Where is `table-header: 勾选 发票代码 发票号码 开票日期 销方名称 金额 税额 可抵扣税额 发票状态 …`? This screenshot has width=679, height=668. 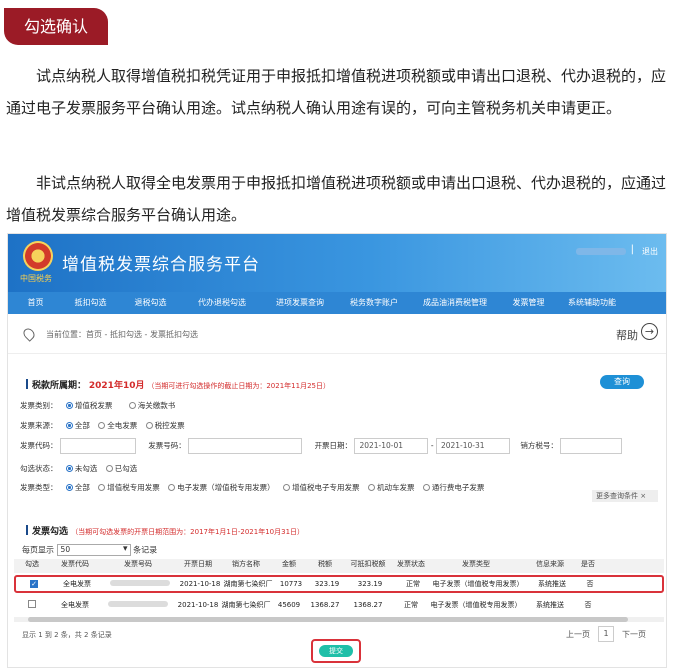
table-header: 勾选 发票代码 发票号码 开票日期 销方名称 金额 税额 可抵扣税额 发票状态 … is located at coordinates (339, 566).